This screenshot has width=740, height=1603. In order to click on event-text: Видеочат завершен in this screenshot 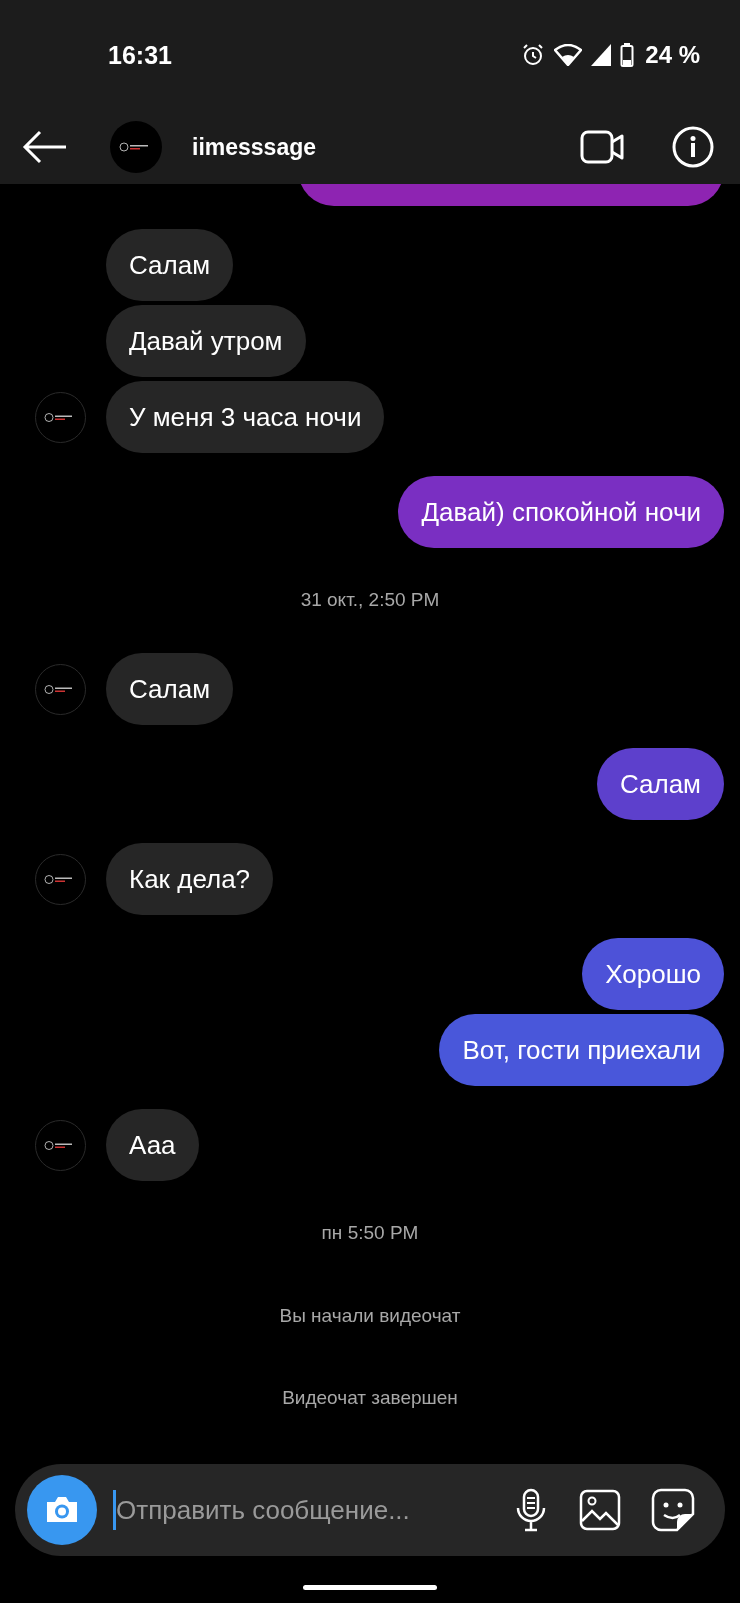, I will do `click(370, 1397)`.